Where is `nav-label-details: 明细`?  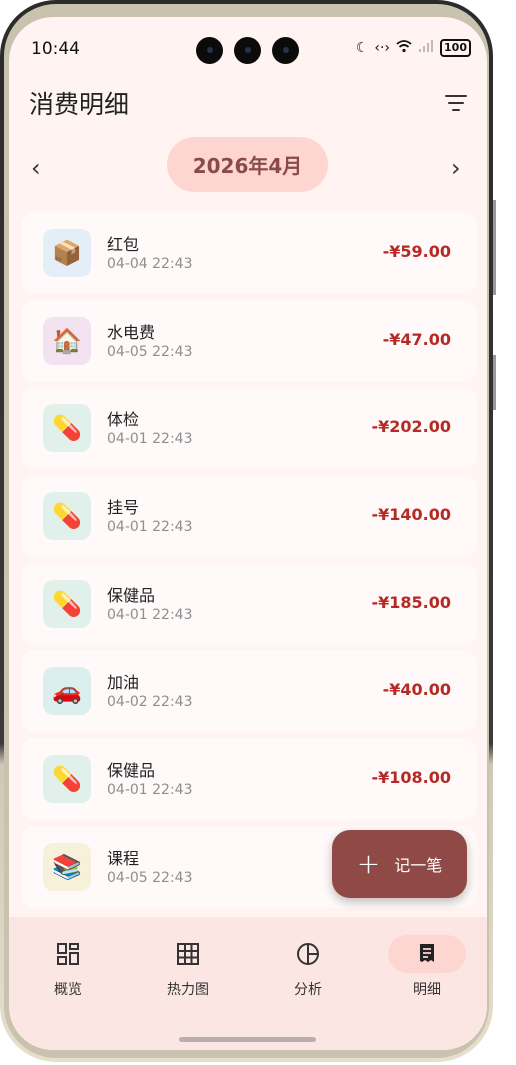 nav-label-details: 明细 is located at coordinates (427, 990).